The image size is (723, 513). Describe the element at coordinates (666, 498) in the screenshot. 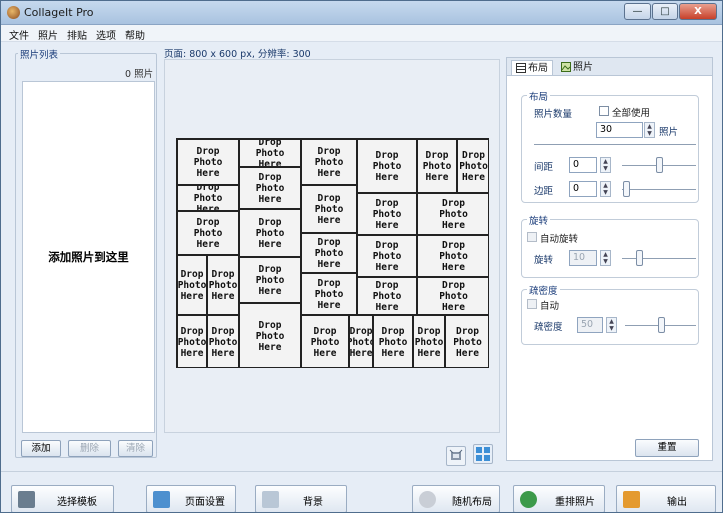

I see `export-button: 输出` at that location.